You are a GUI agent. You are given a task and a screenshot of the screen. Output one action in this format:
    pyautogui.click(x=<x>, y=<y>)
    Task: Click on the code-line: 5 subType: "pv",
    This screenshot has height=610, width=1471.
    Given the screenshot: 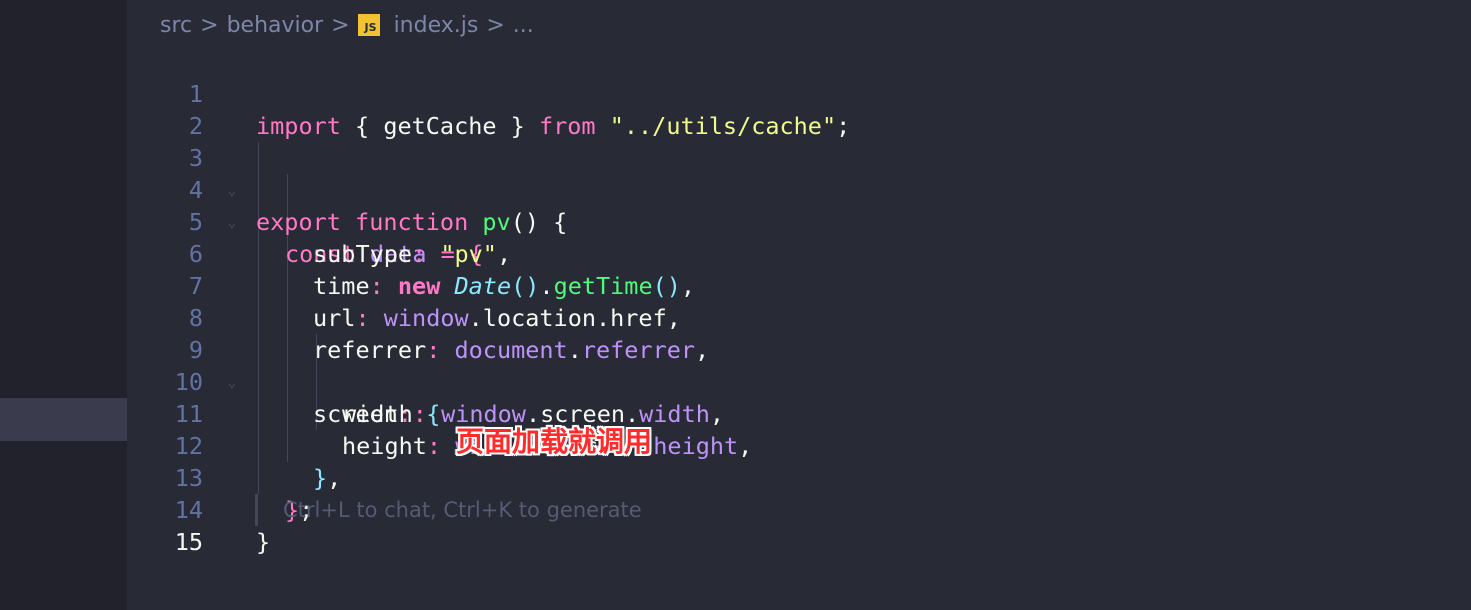 What is the action you would take?
    pyautogui.click(x=799, y=221)
    